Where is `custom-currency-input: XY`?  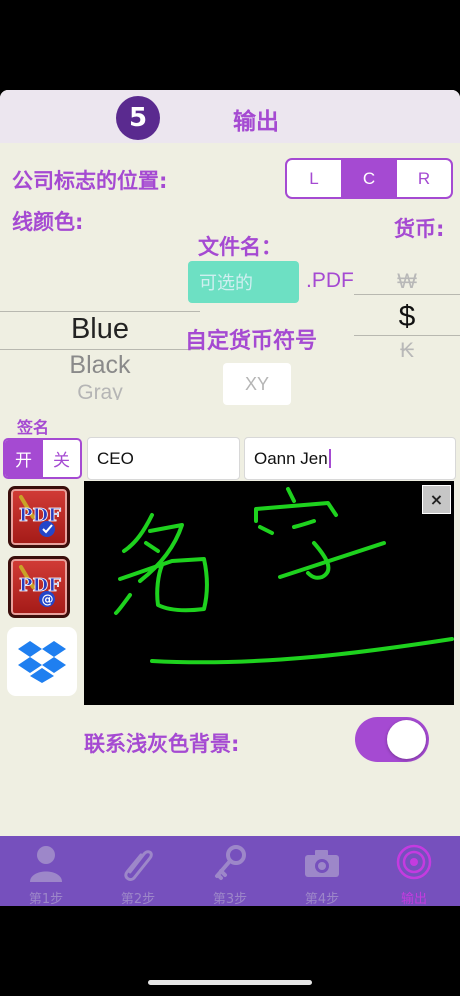 custom-currency-input: XY is located at coordinates (257, 384).